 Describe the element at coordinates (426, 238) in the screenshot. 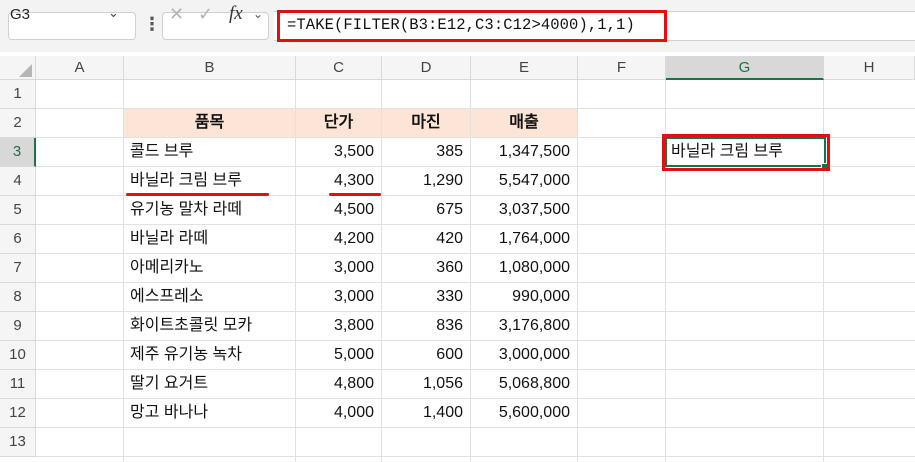

I see `cell-d6: 420` at that location.